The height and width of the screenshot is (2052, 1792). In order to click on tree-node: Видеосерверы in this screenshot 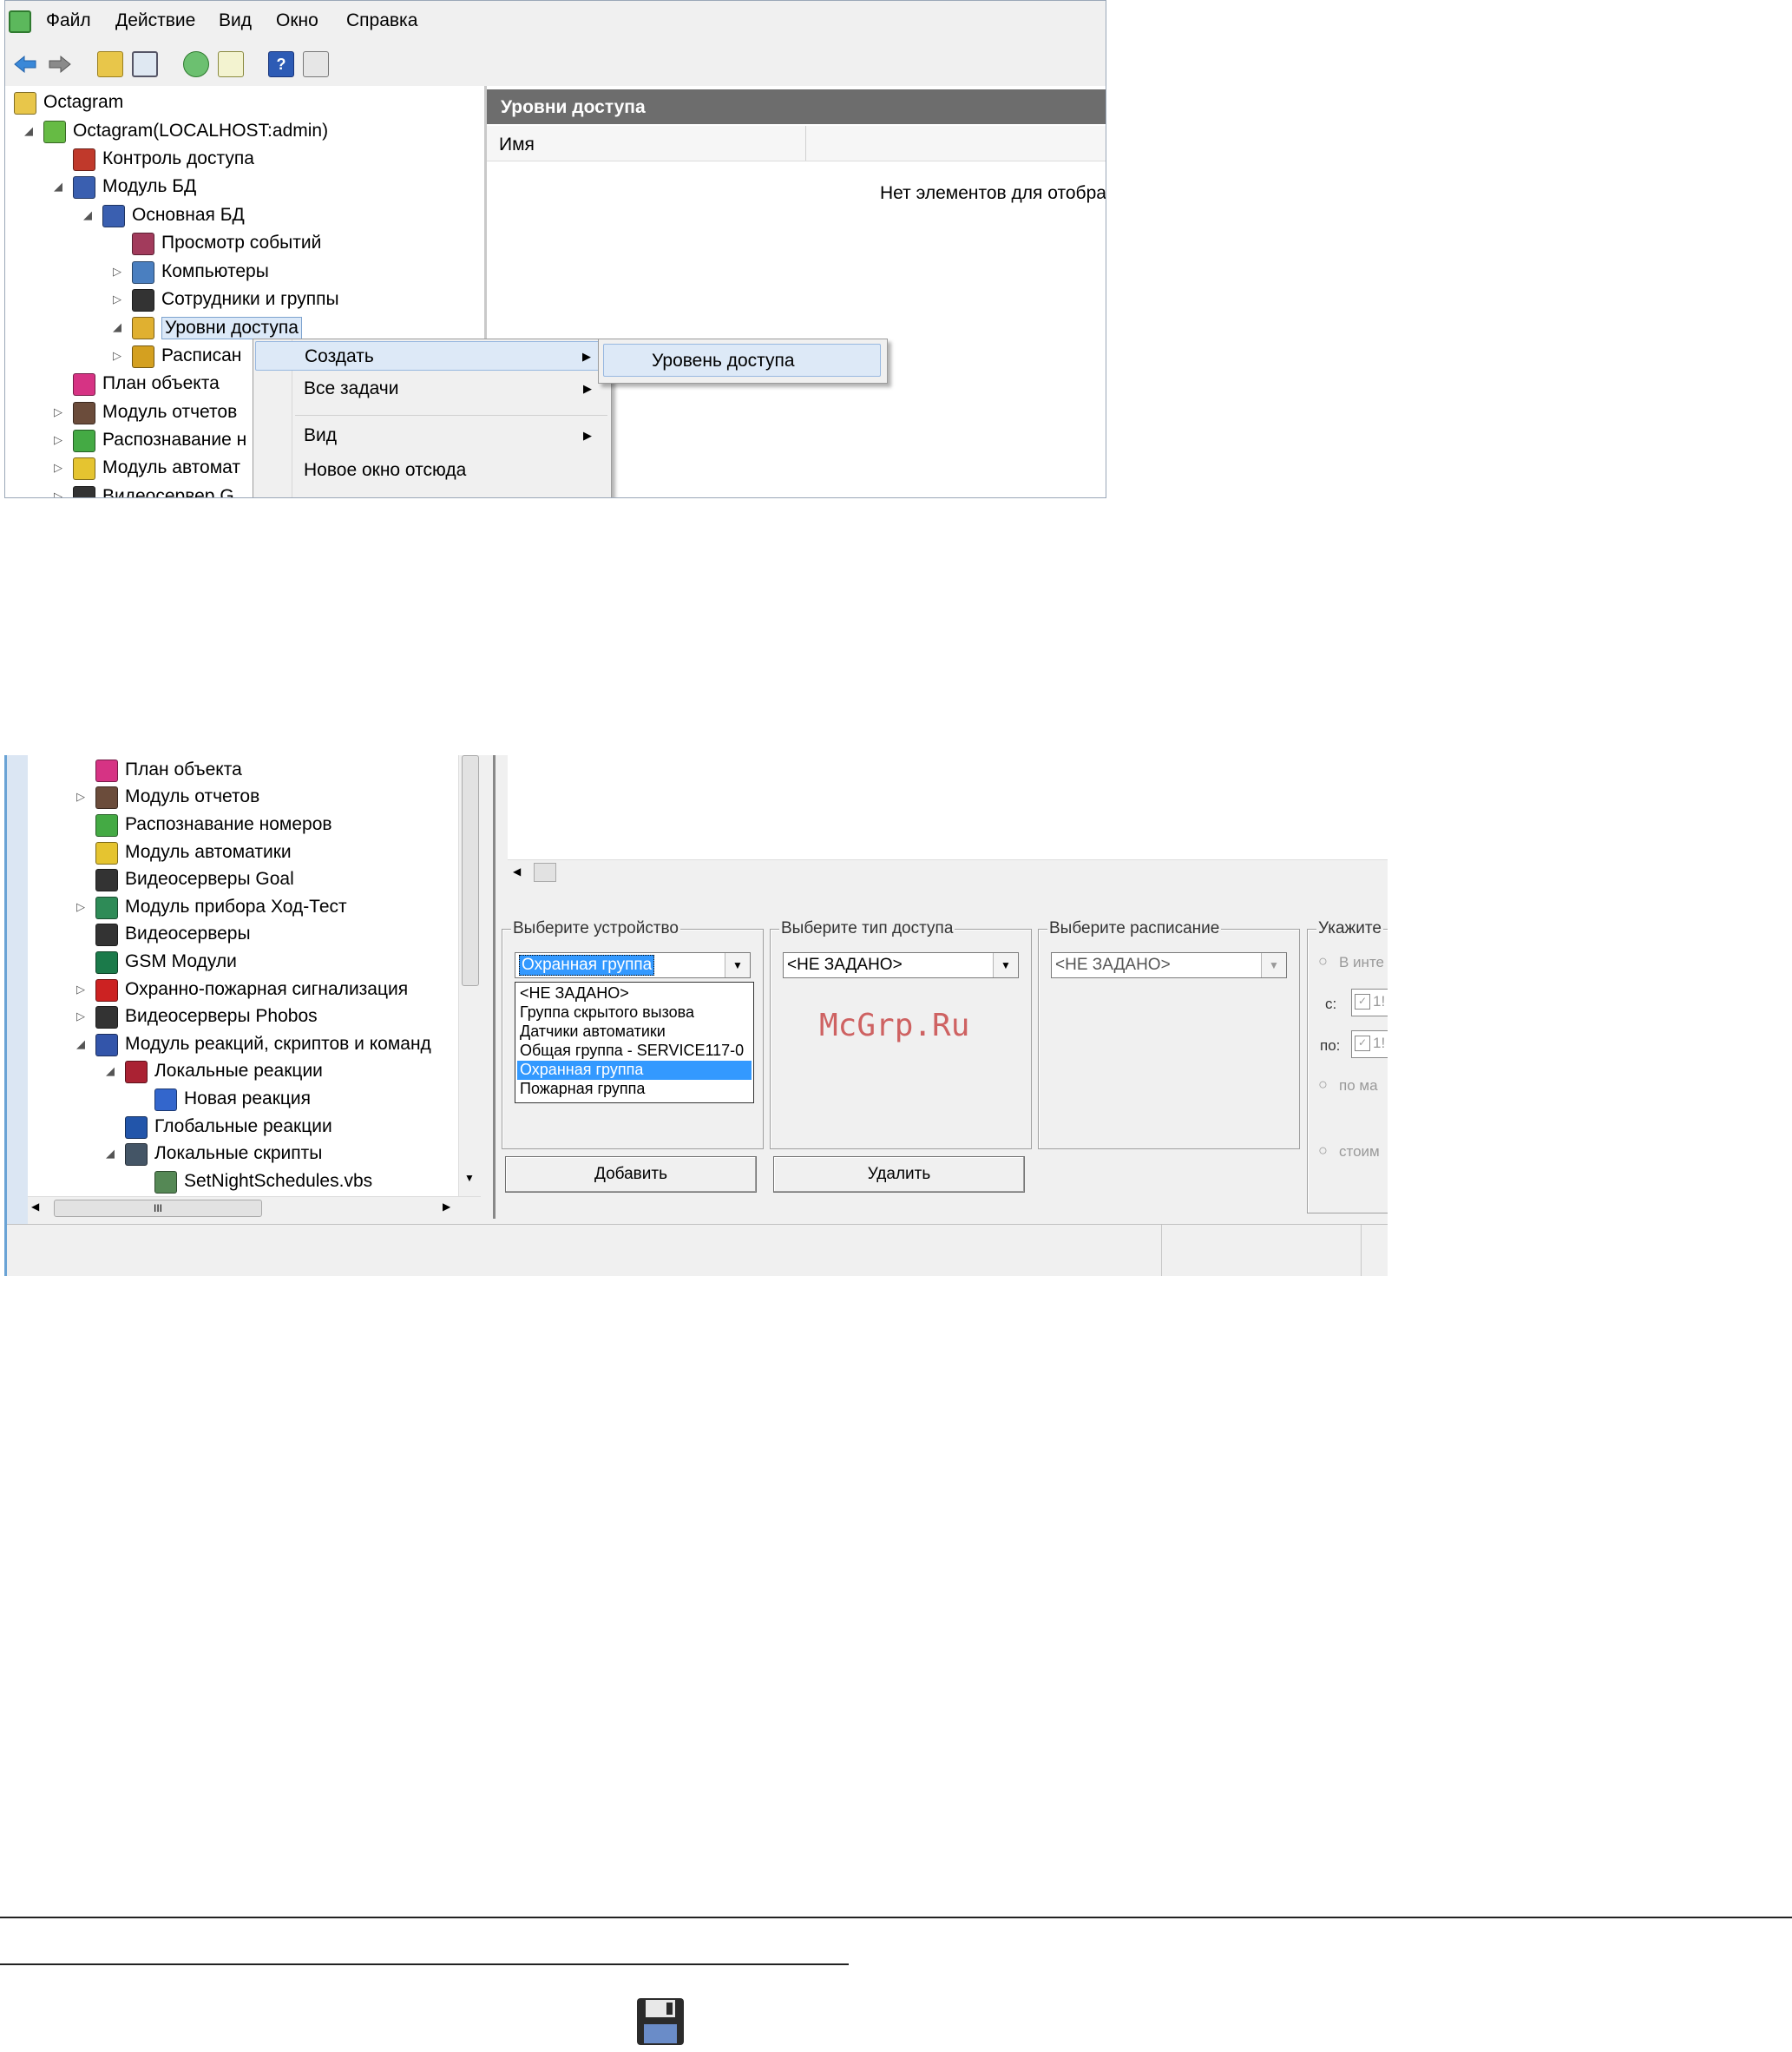, I will do `click(253, 936)`.